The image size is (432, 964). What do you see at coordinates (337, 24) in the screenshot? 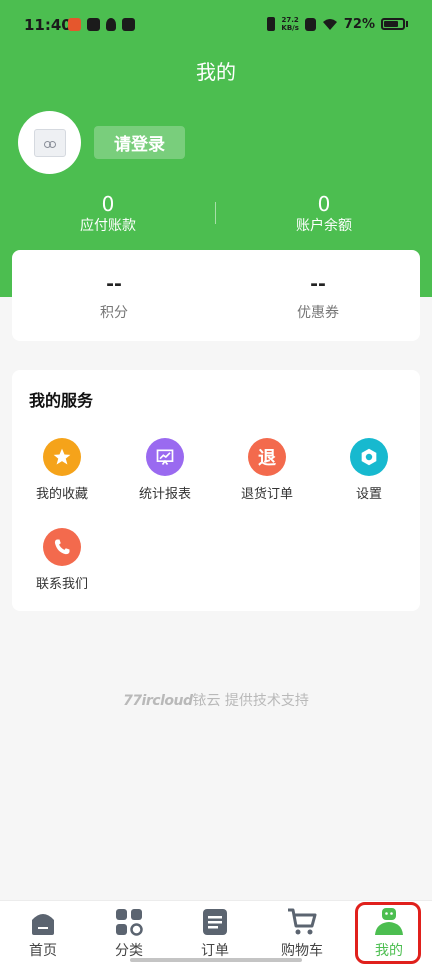
I see `status-right: 27.2 KB/s 72%` at bounding box center [337, 24].